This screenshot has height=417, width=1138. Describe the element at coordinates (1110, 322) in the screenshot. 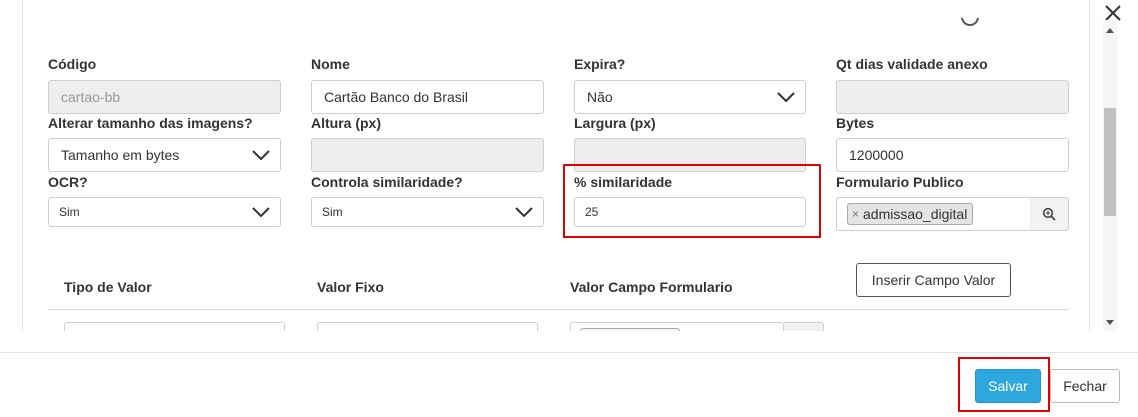

I see `scroll-down-arrow` at that location.